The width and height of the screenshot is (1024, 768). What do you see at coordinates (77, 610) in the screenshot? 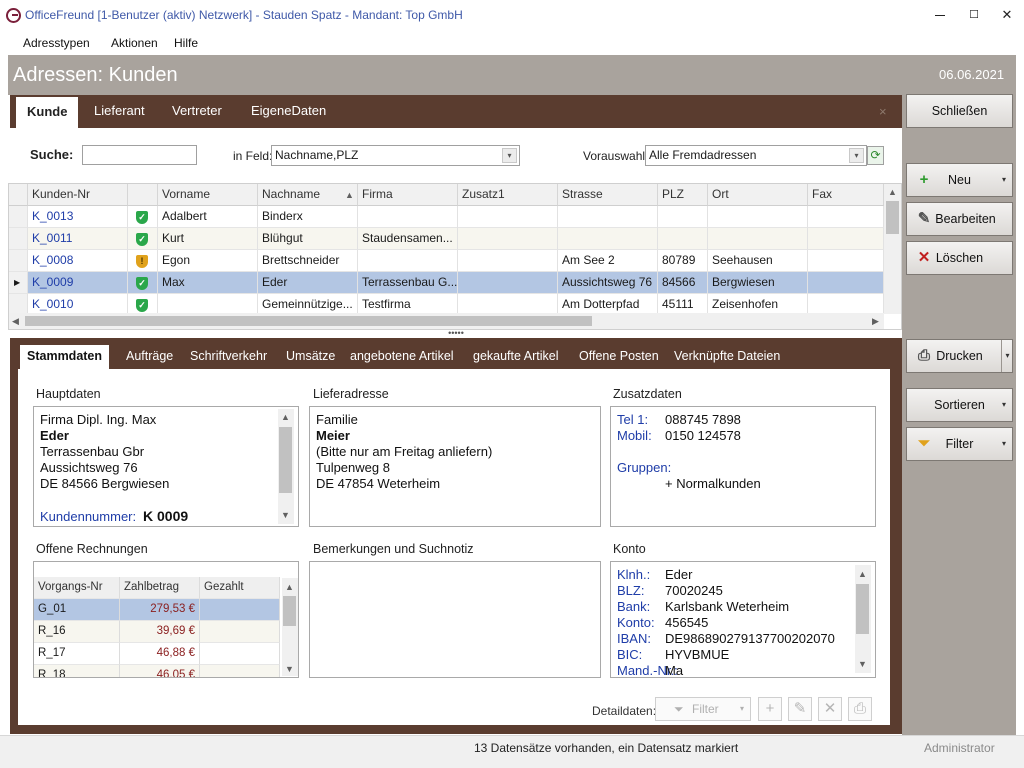
I see `invoice-cell-nr: G_01` at bounding box center [77, 610].